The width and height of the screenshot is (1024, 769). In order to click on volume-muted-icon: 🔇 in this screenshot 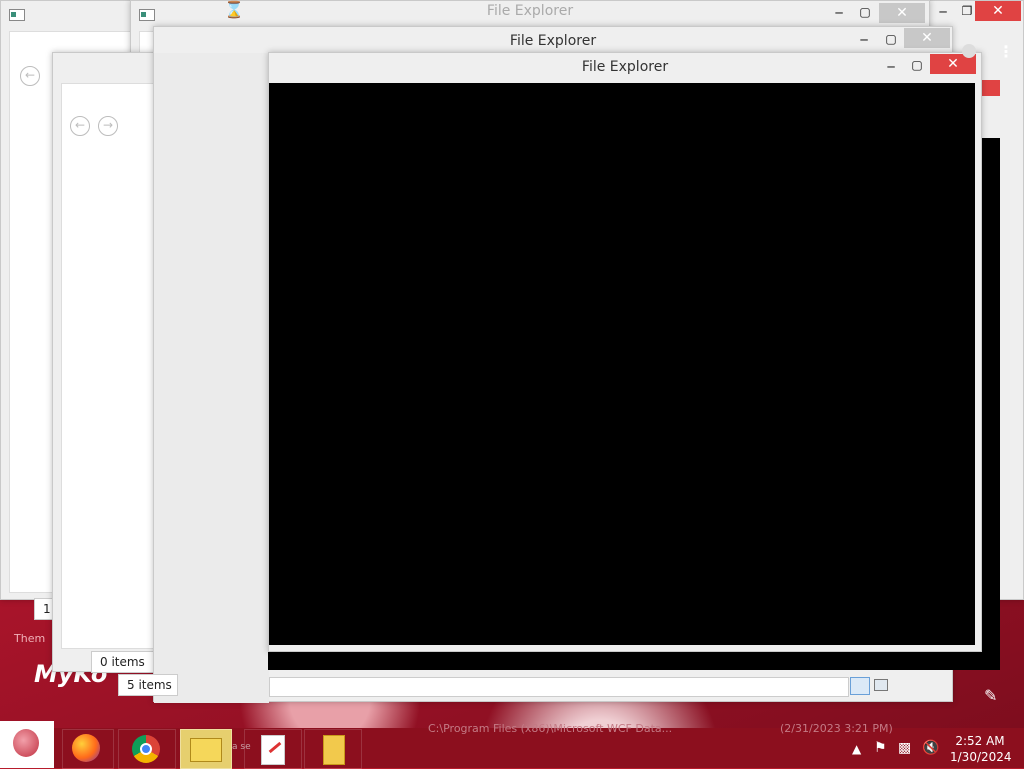, I will do `click(930, 748)`.